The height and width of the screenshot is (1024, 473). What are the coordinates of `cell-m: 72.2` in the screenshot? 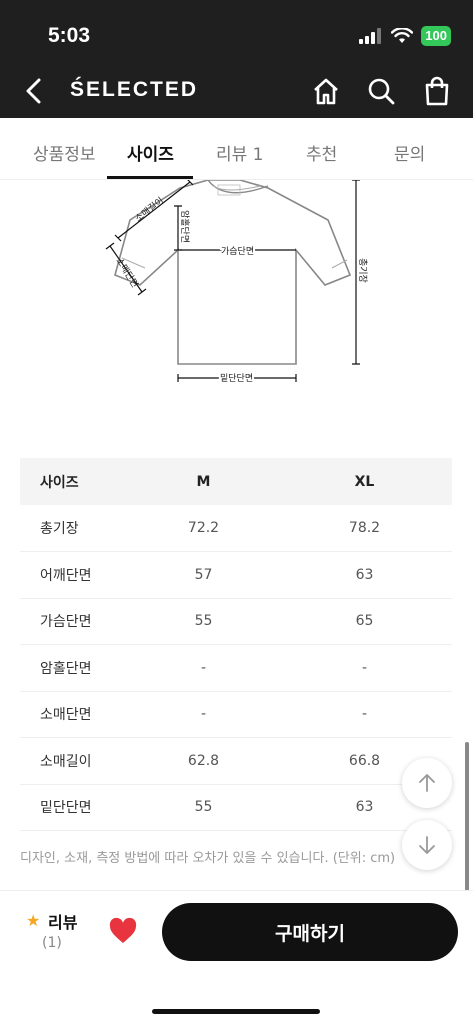 It's located at (203, 528).